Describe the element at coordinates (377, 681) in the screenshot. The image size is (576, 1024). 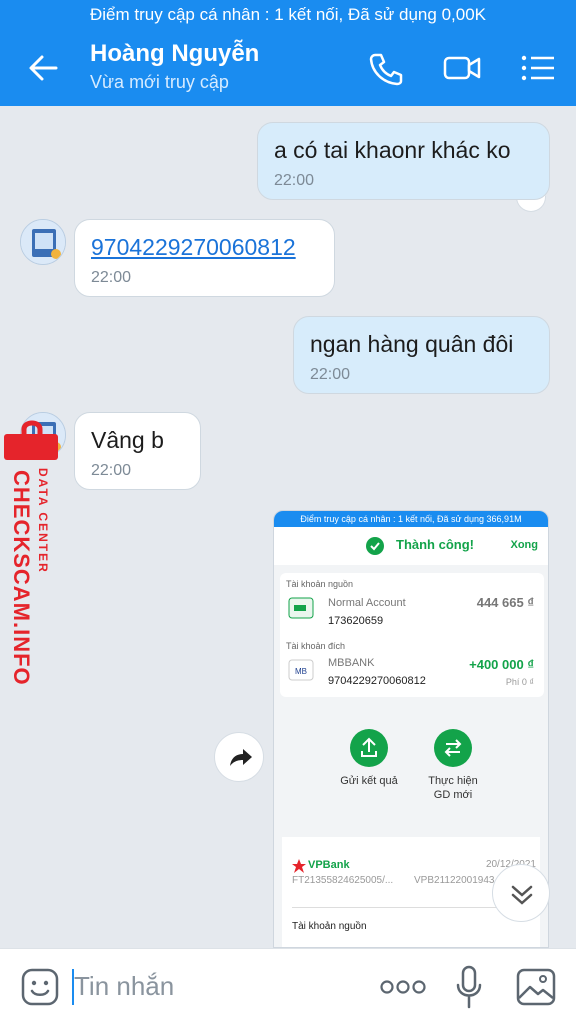
I see `dest-account-number: 9704229270060812` at that location.